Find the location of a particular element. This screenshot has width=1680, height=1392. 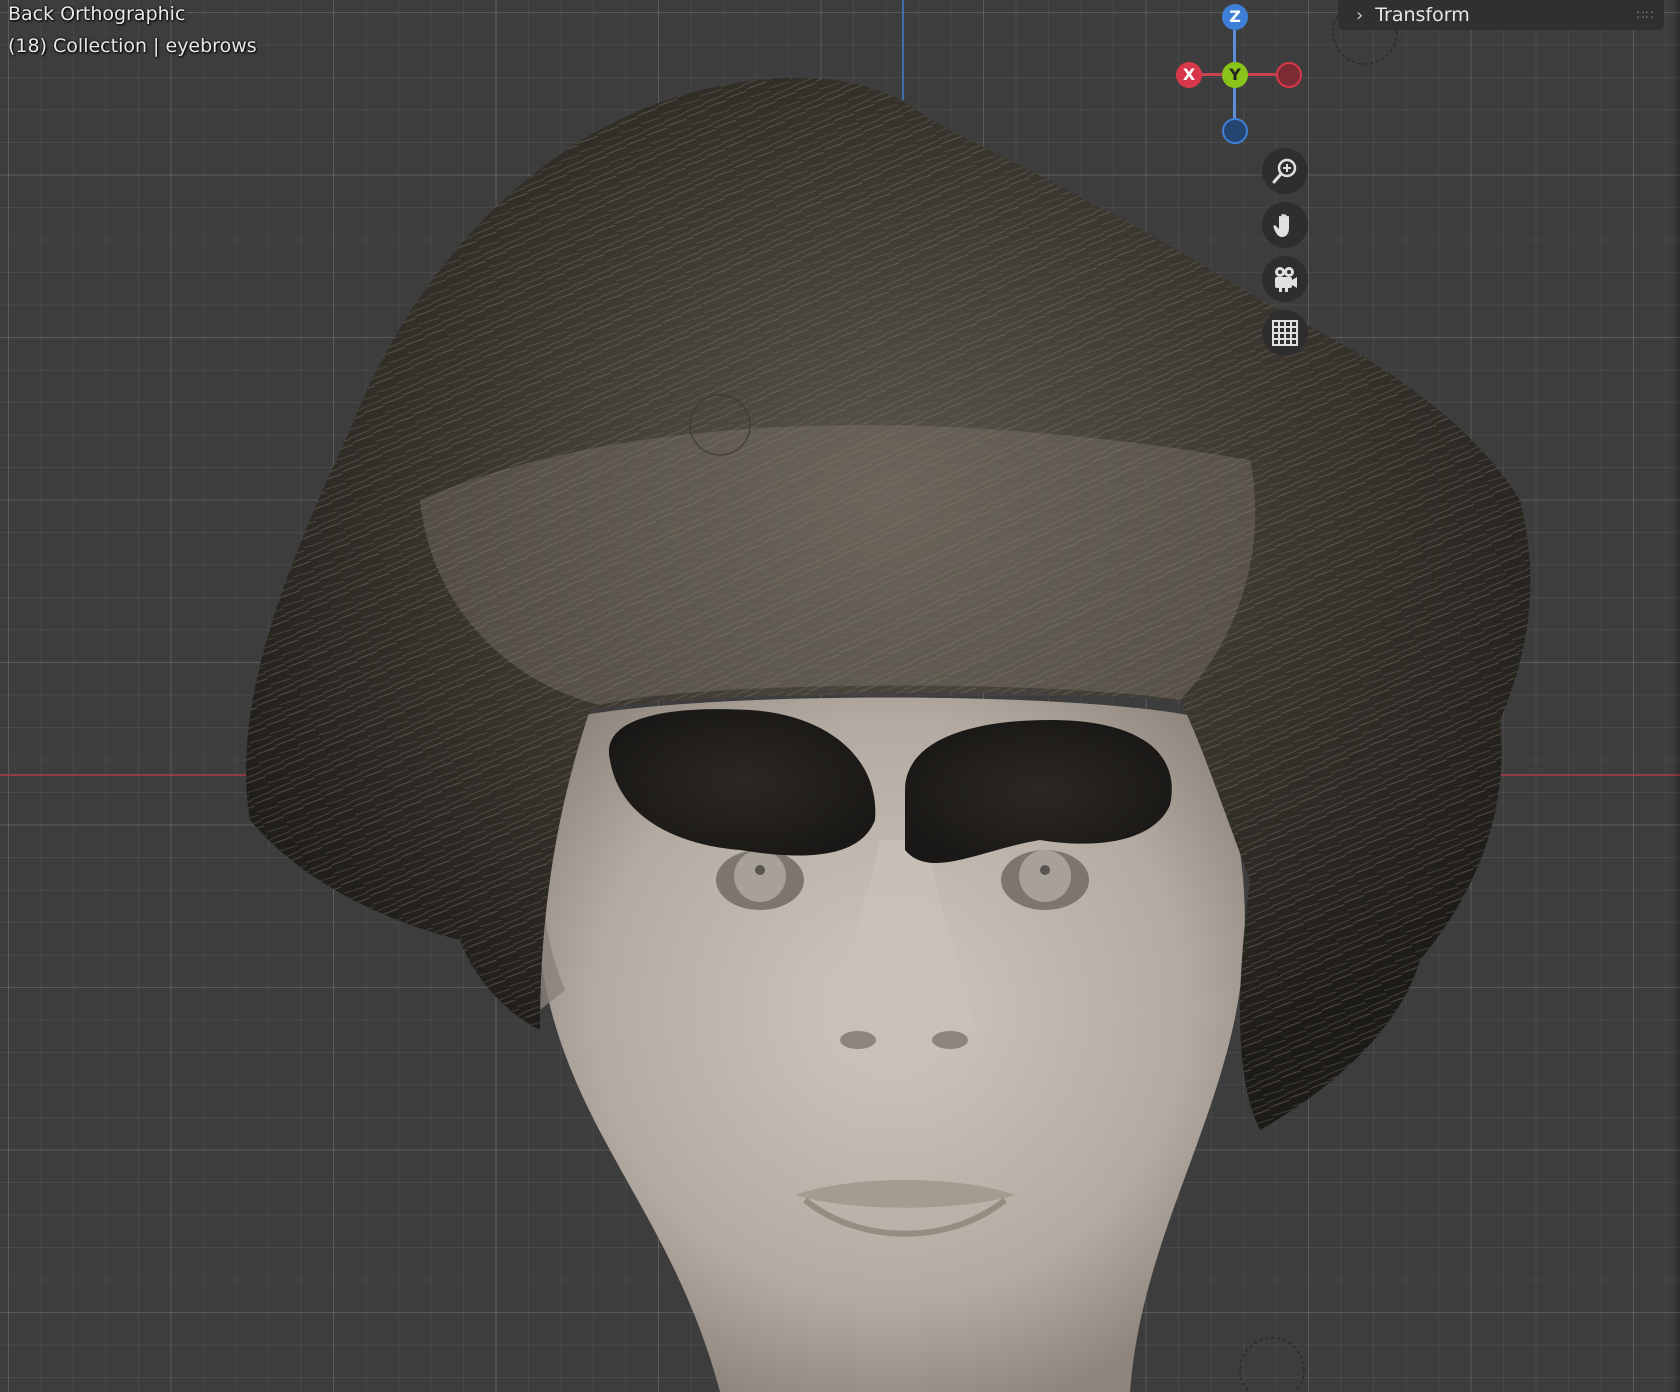

transform-panel-header: › Transform ∷∷ is located at coordinates (1501, 15).